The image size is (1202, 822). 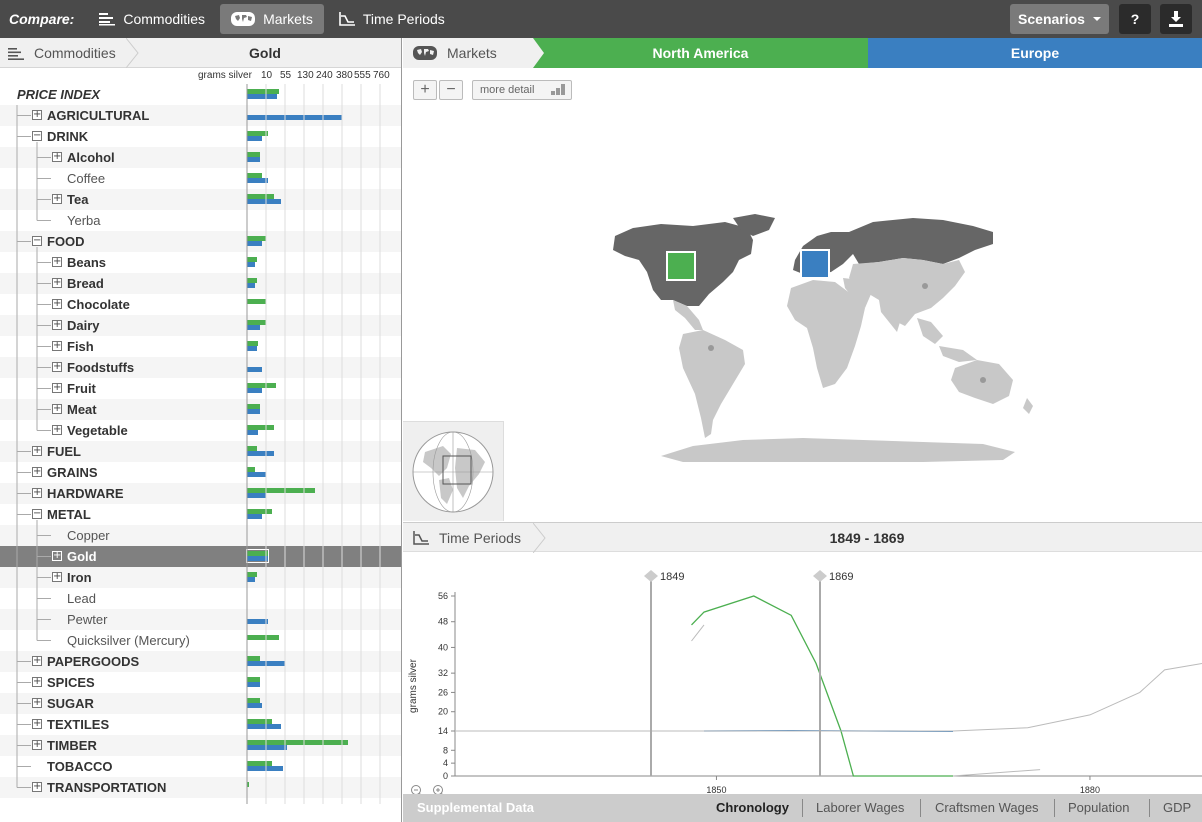 I want to click on tree-row: − METAL, so click(x=200, y=514).